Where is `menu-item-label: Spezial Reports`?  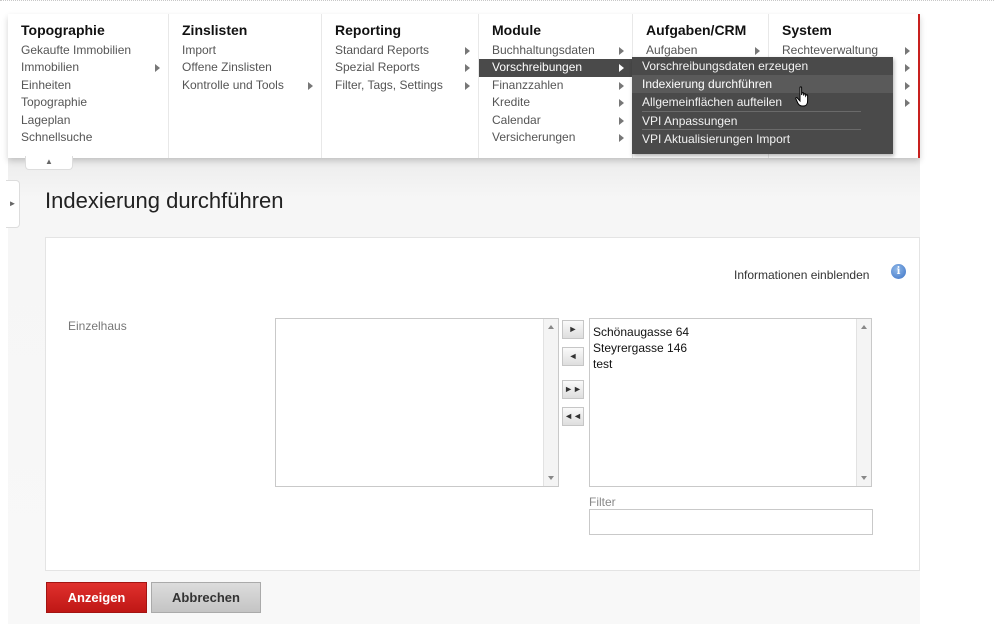
menu-item-label: Spezial Reports is located at coordinates (377, 67).